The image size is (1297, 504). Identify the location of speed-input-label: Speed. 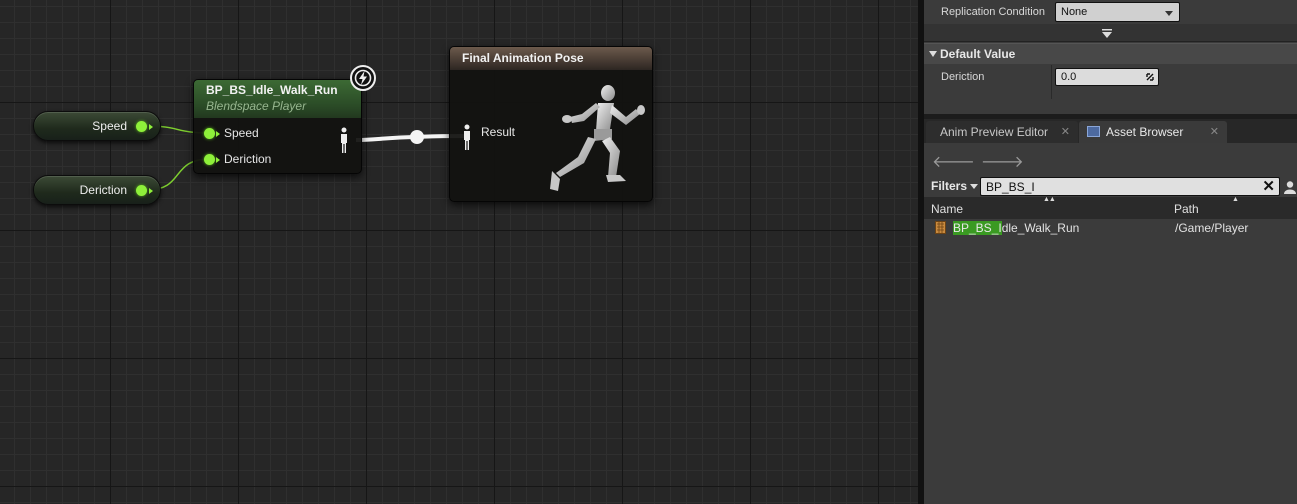
(241, 133).